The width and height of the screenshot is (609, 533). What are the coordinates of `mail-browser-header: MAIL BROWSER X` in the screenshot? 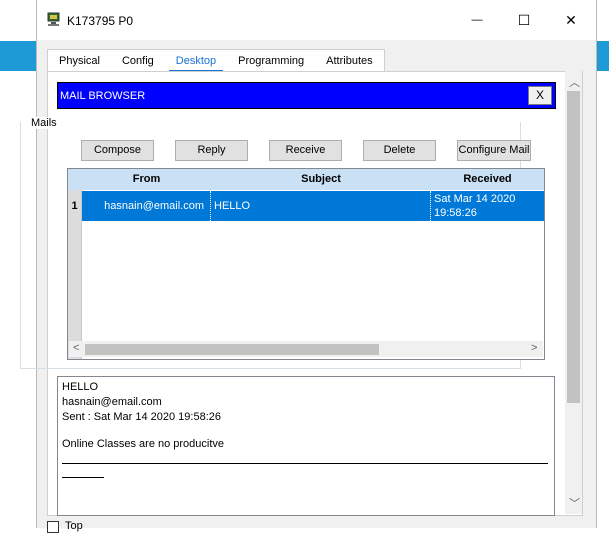 It's located at (306, 95).